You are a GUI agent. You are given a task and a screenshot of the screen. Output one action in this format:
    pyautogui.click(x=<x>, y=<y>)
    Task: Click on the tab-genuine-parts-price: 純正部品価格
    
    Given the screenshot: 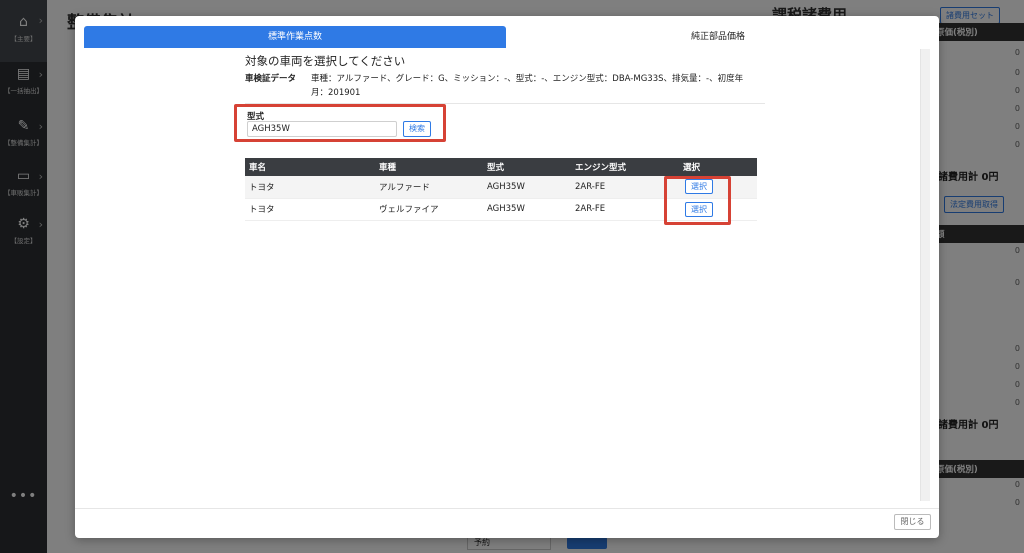 What is the action you would take?
    pyautogui.click(x=718, y=37)
    